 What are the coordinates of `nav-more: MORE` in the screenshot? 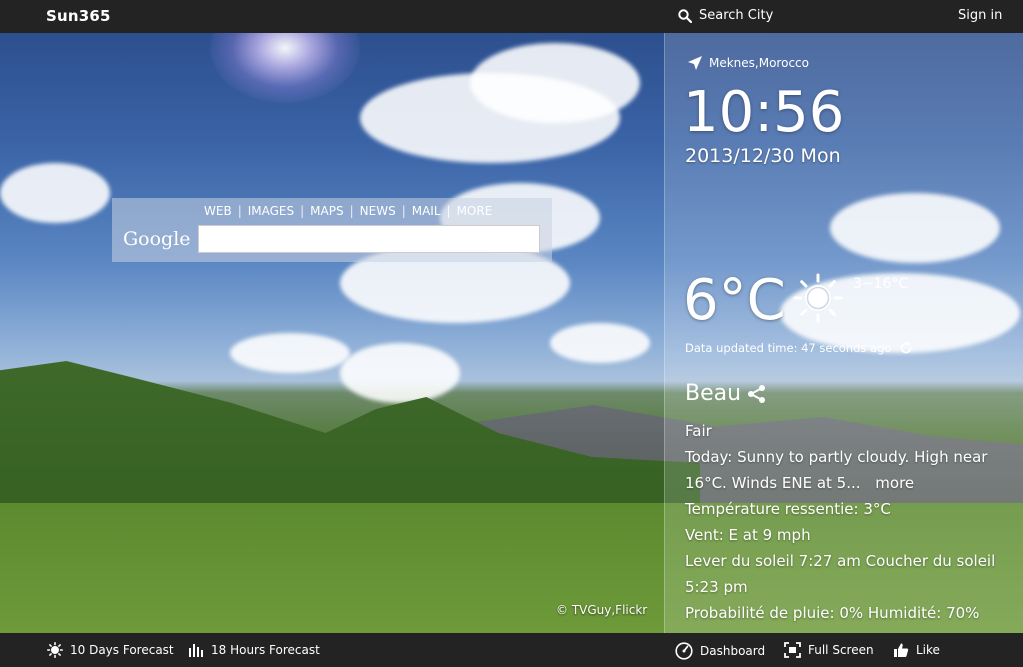 It's located at (475, 211).